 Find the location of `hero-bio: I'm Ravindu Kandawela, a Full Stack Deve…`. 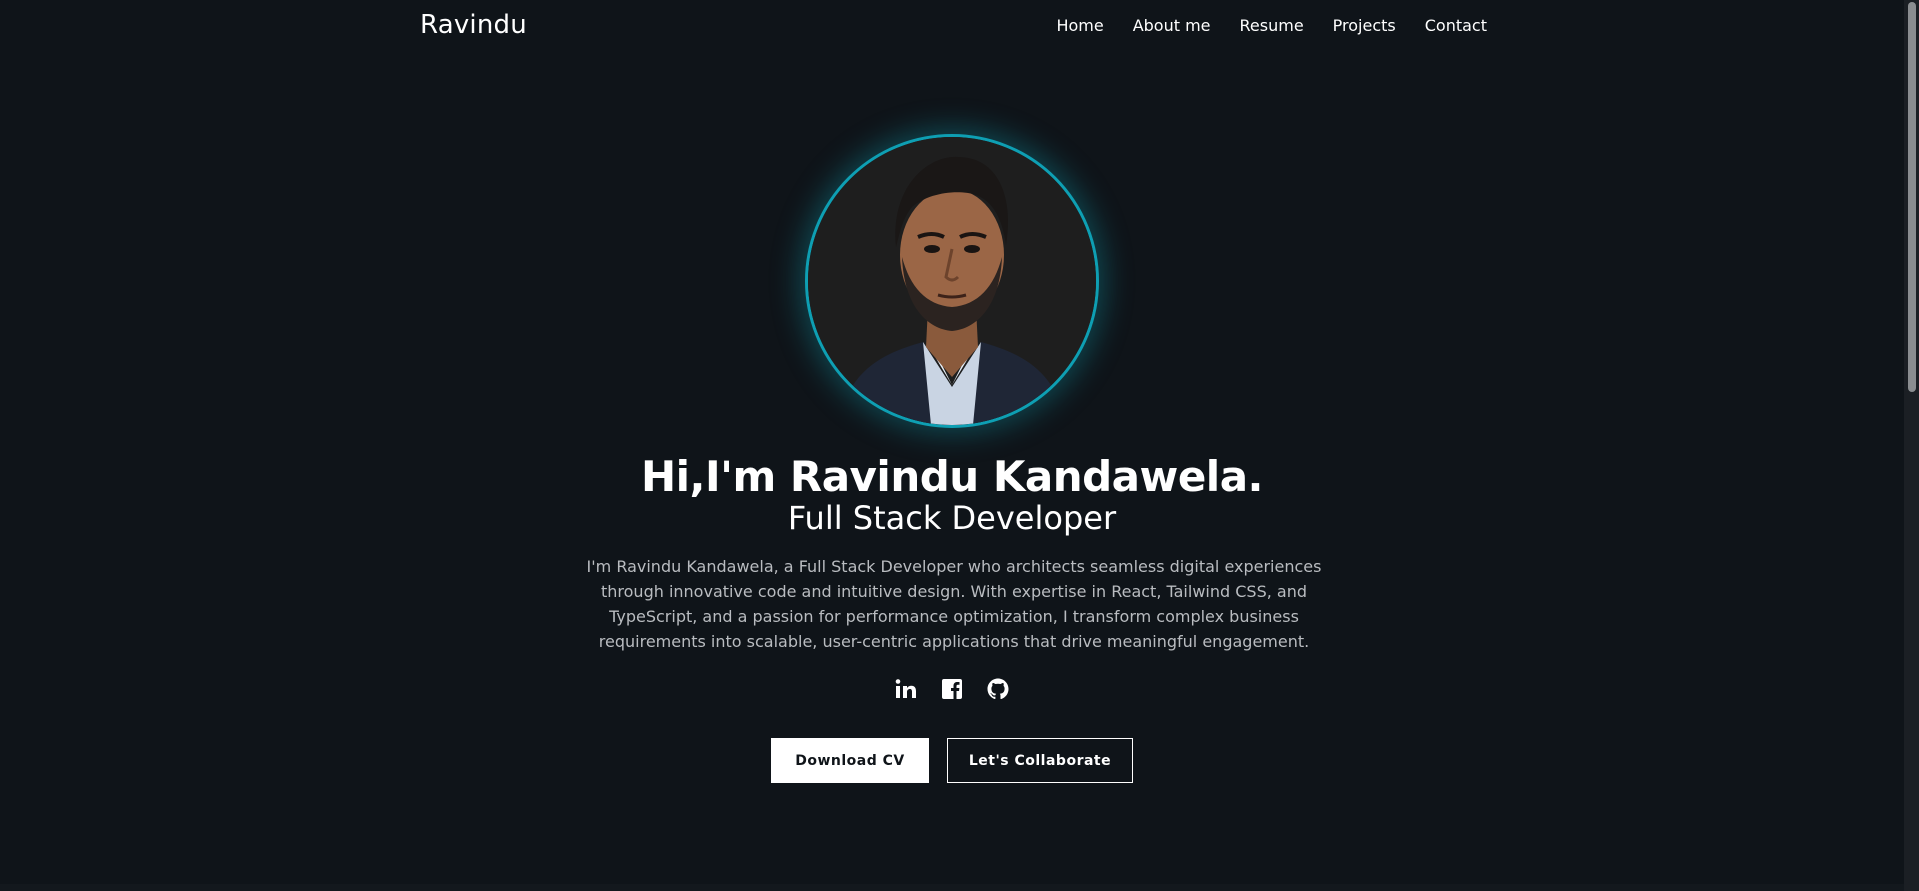

hero-bio: I'm Ravindu Kandawela, a Full Stack Deve… is located at coordinates (954, 604).